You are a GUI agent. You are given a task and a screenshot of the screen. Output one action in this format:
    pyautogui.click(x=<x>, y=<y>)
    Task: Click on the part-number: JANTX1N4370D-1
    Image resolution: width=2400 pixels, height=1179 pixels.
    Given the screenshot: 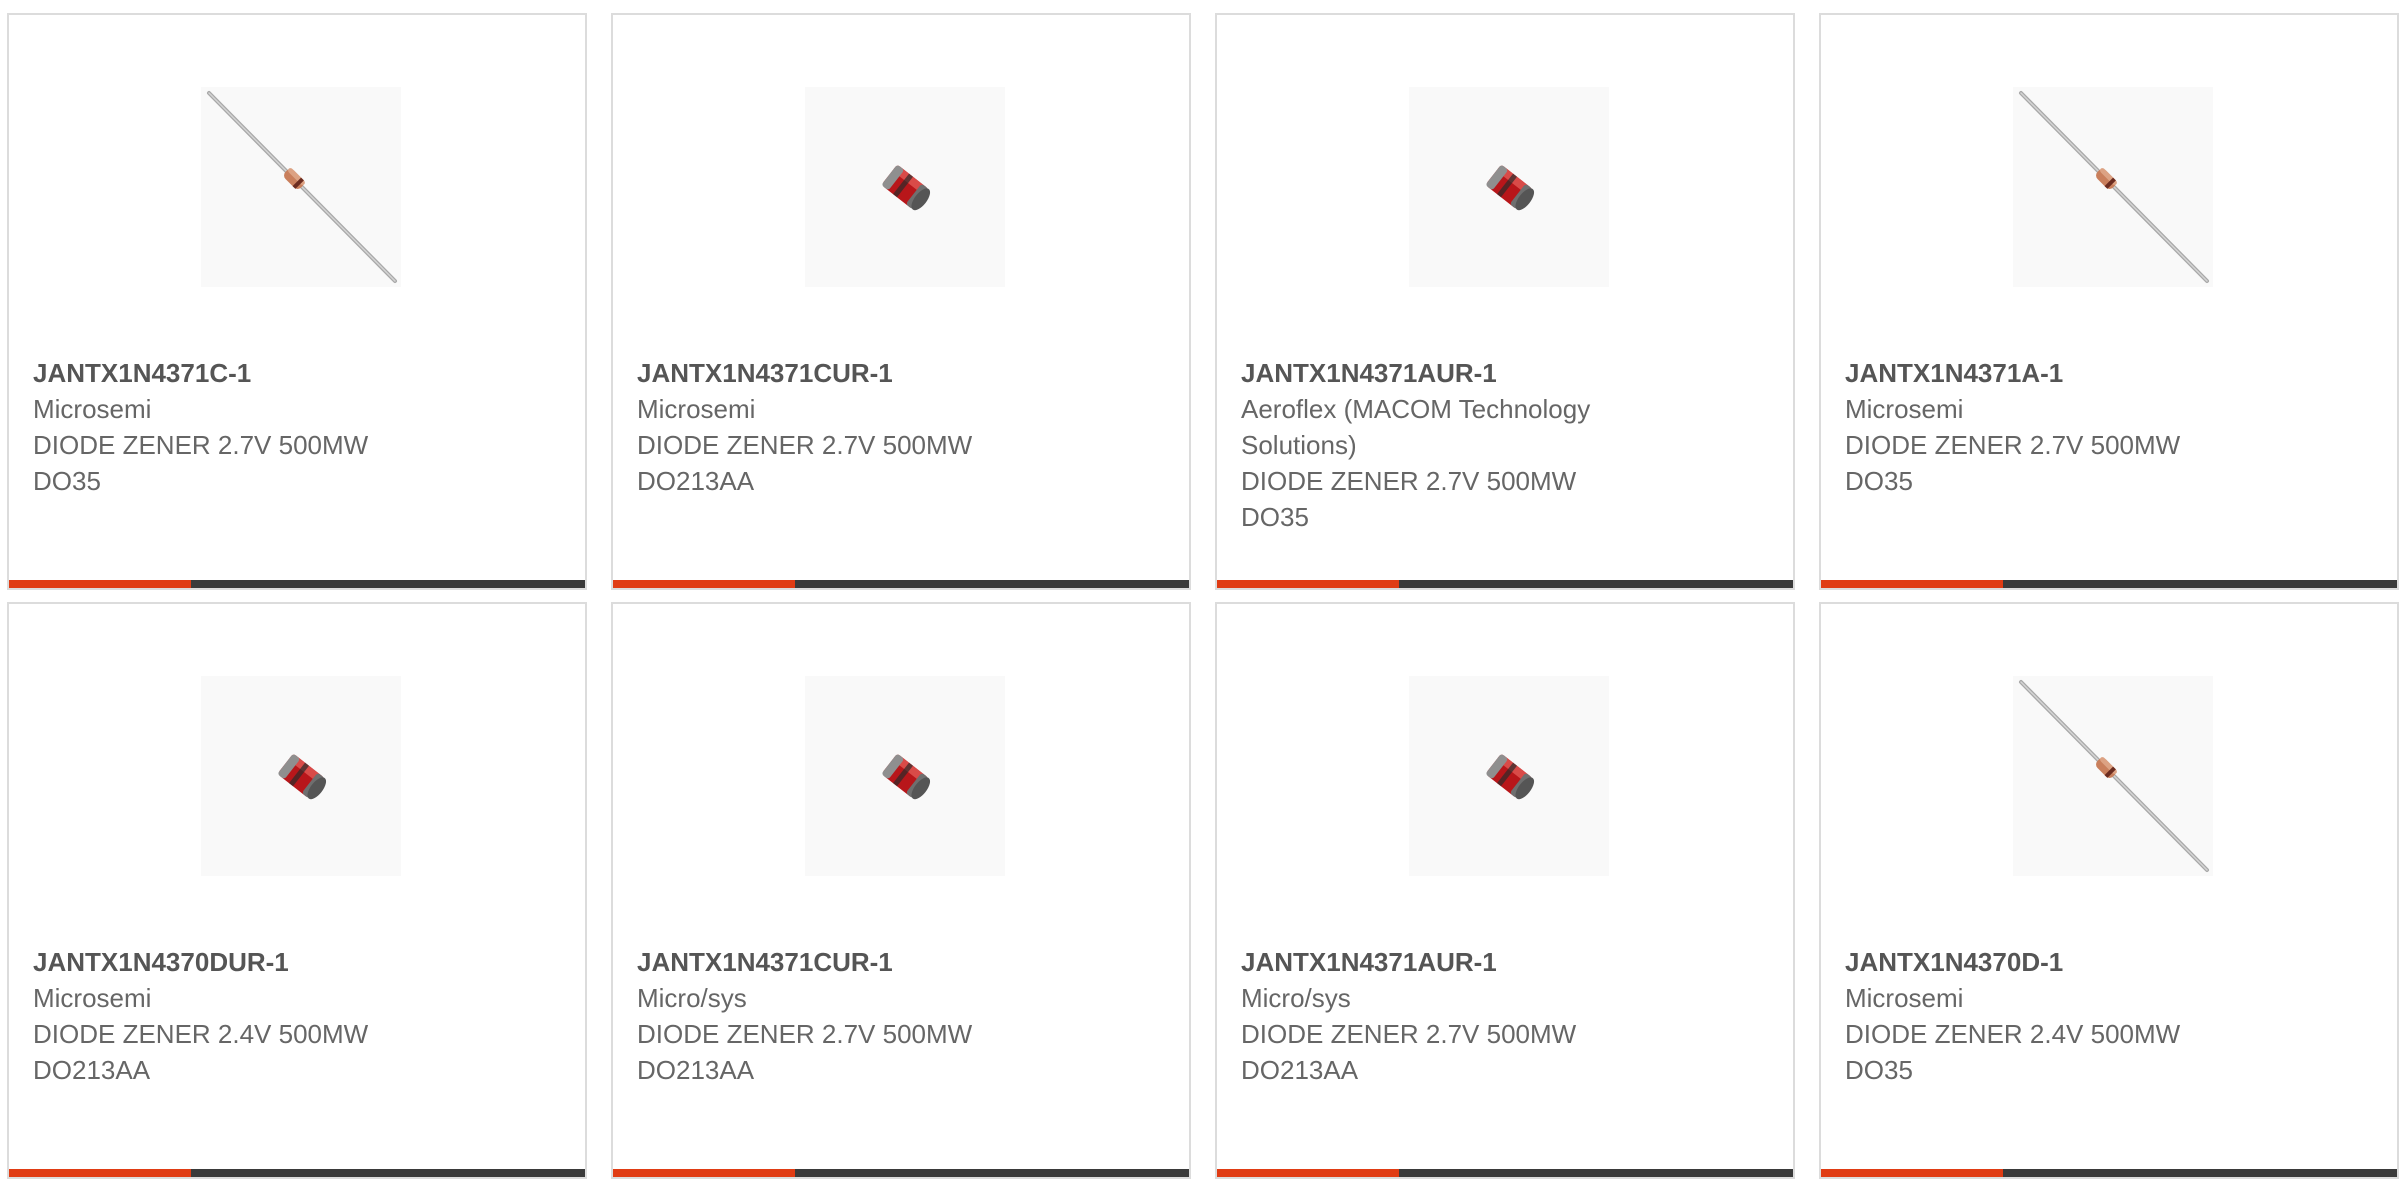 What is the action you would take?
    pyautogui.click(x=2055, y=962)
    